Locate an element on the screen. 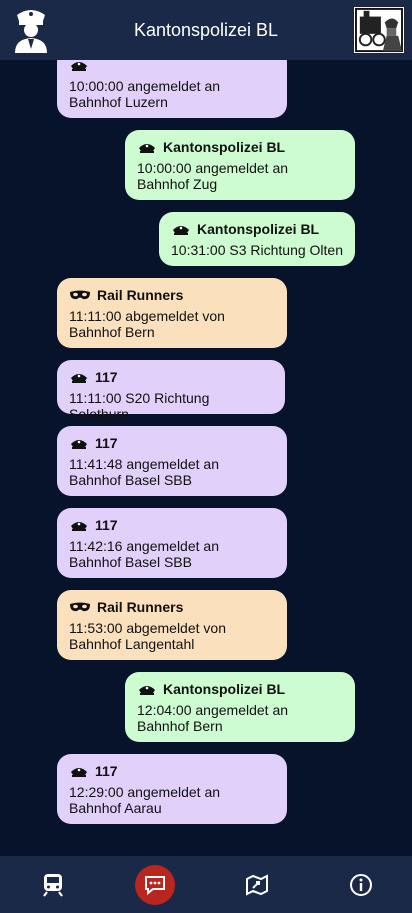 The width and height of the screenshot is (412, 913). message-text: 12:04:00 angemeldet an Bahnhof Bern is located at coordinates (213, 718).